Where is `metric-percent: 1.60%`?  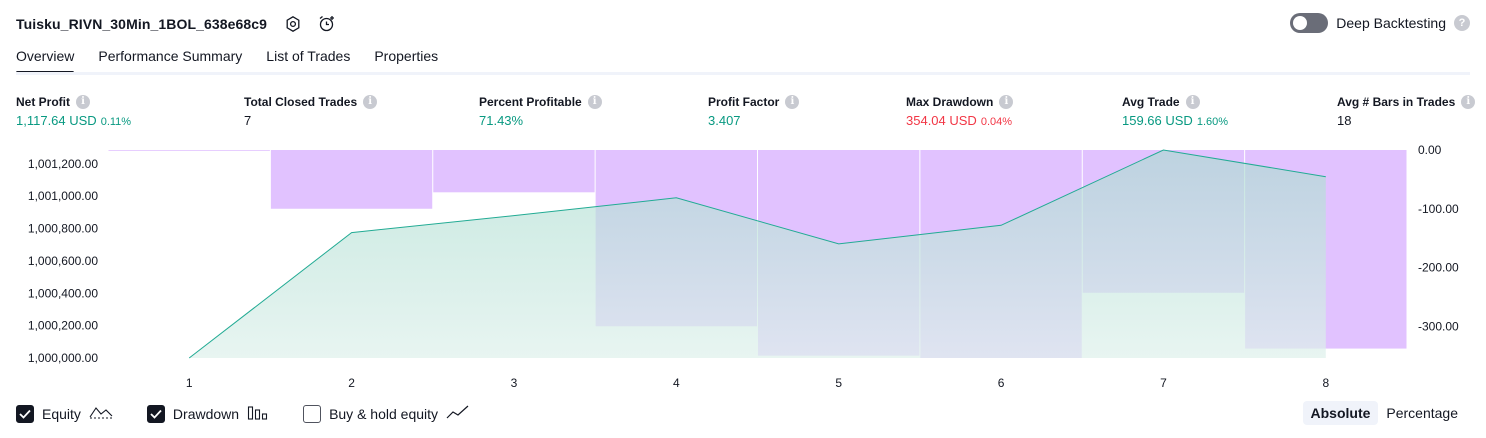
metric-percent: 1.60% is located at coordinates (1212, 122).